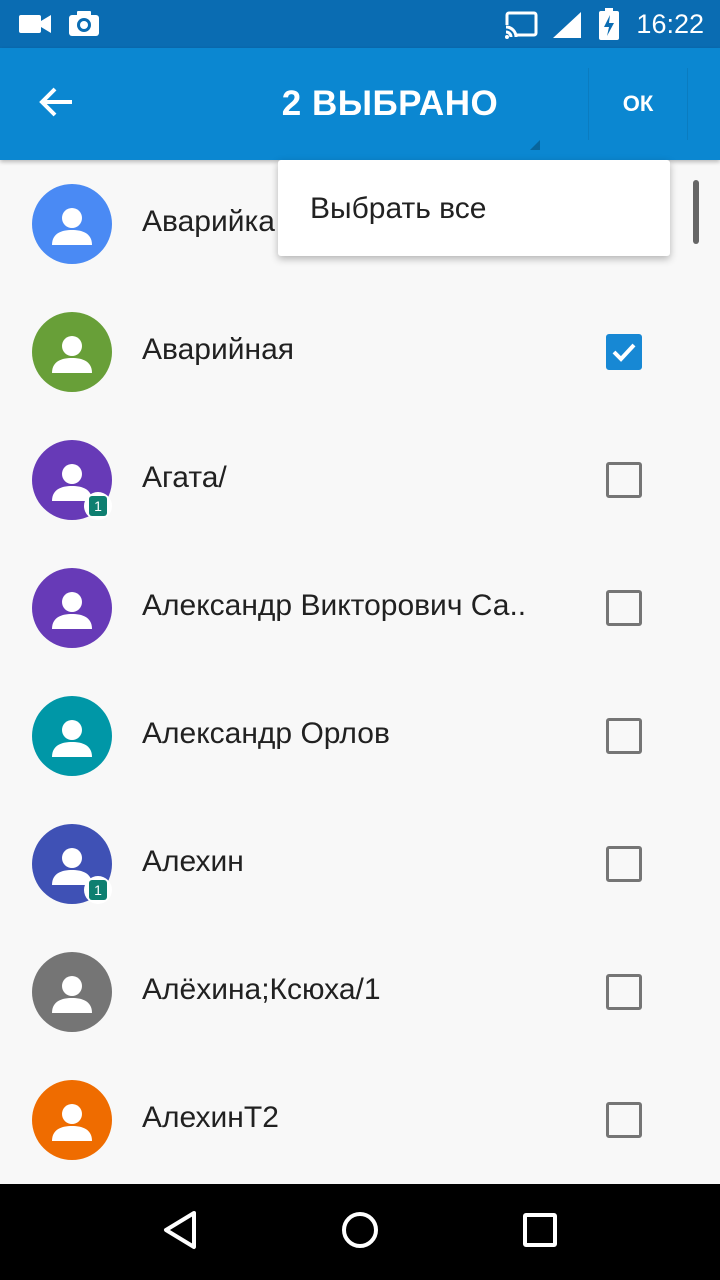 Image resolution: width=720 pixels, height=1280 pixels. Describe the element at coordinates (360, 24) in the screenshot. I see `status-bar: 16:22` at that location.